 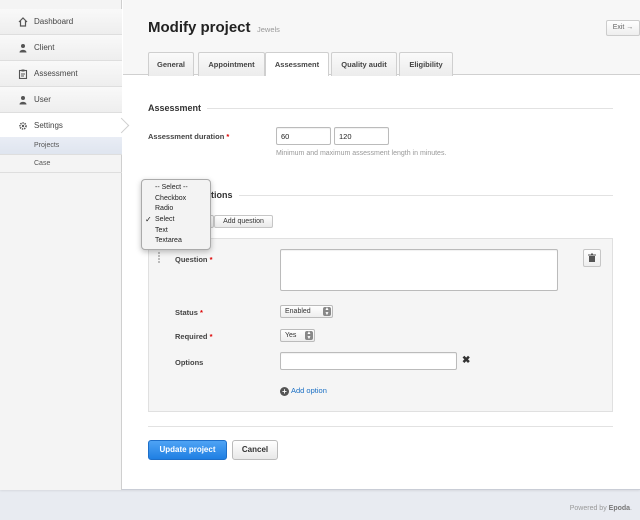 I want to click on sidebar-subitem-projects: Projects, so click(x=61, y=146).